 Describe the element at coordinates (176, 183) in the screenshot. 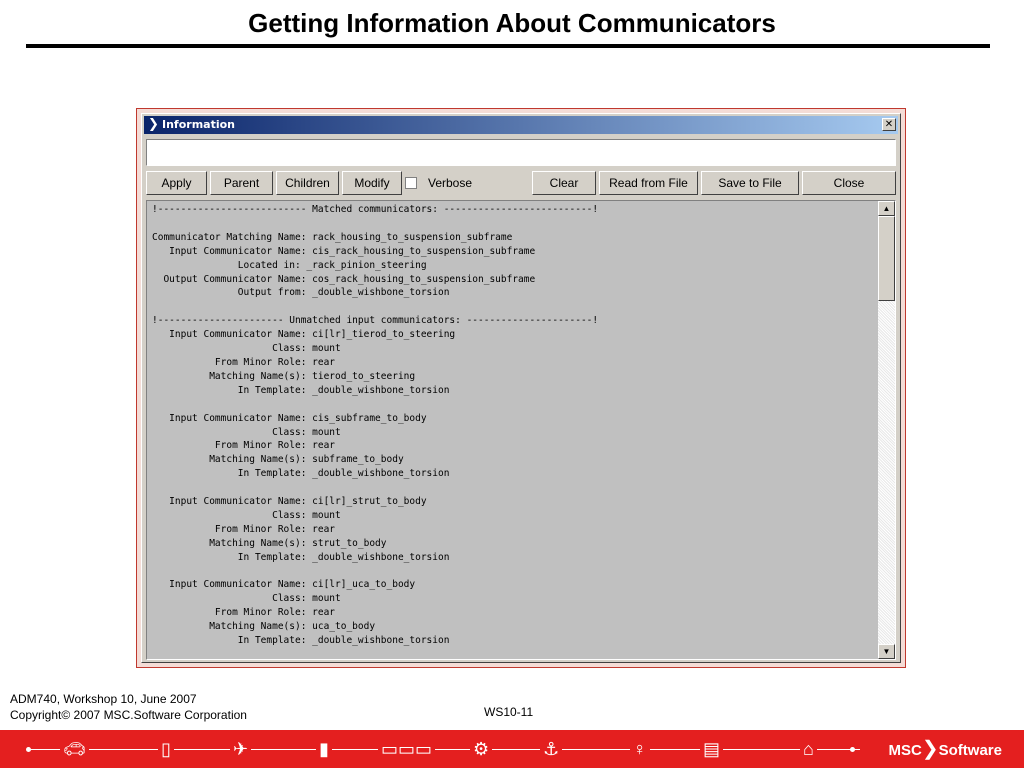

I see `apply-button: Apply` at that location.